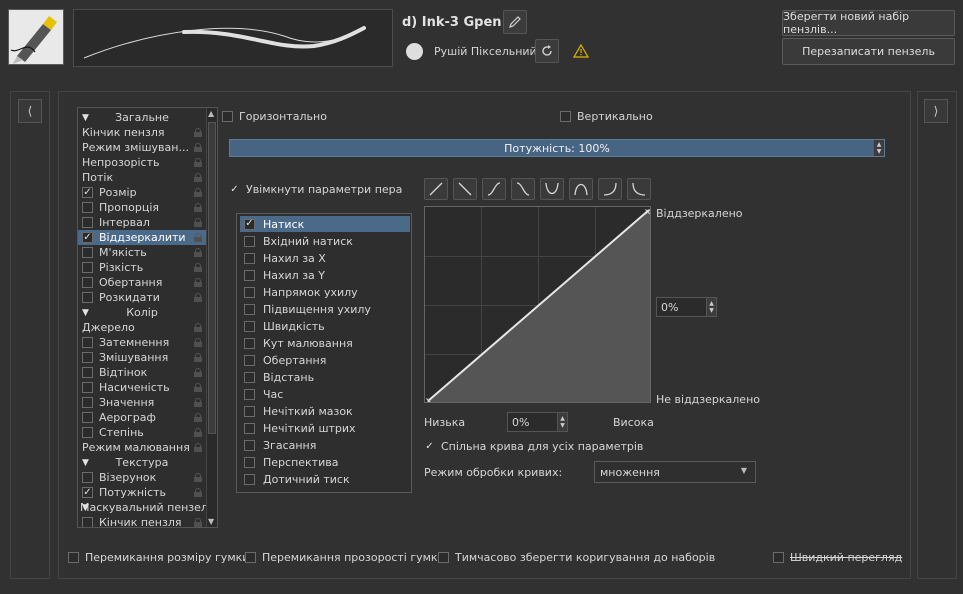  What do you see at coordinates (325, 309) in the screenshot?
I see `sensor-item: Підвищення ухилу` at bounding box center [325, 309].